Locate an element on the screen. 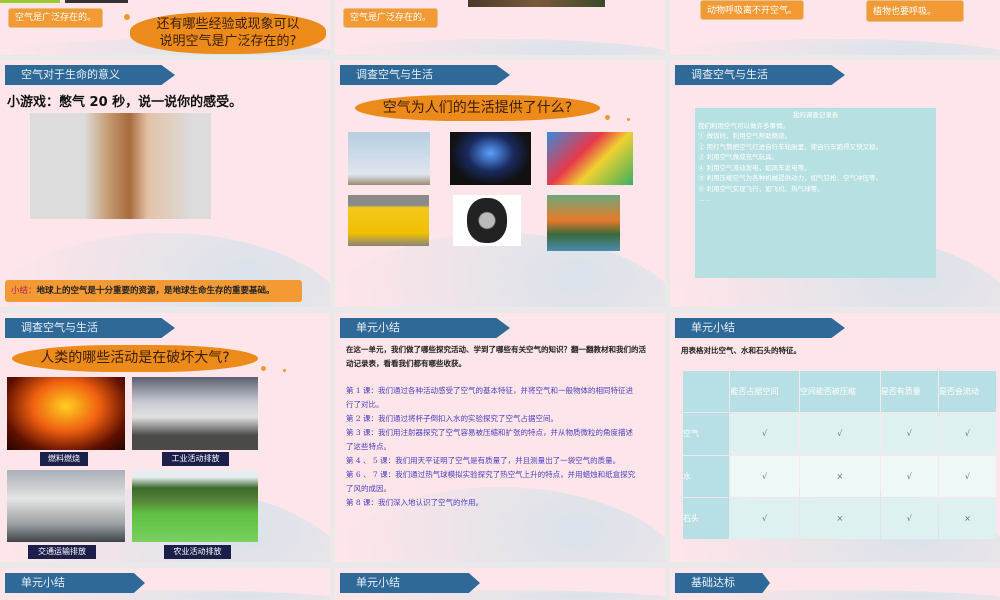 Image resolution: width=1000 pixels, height=600 pixels. gas-flame-image is located at coordinates (490, 158).